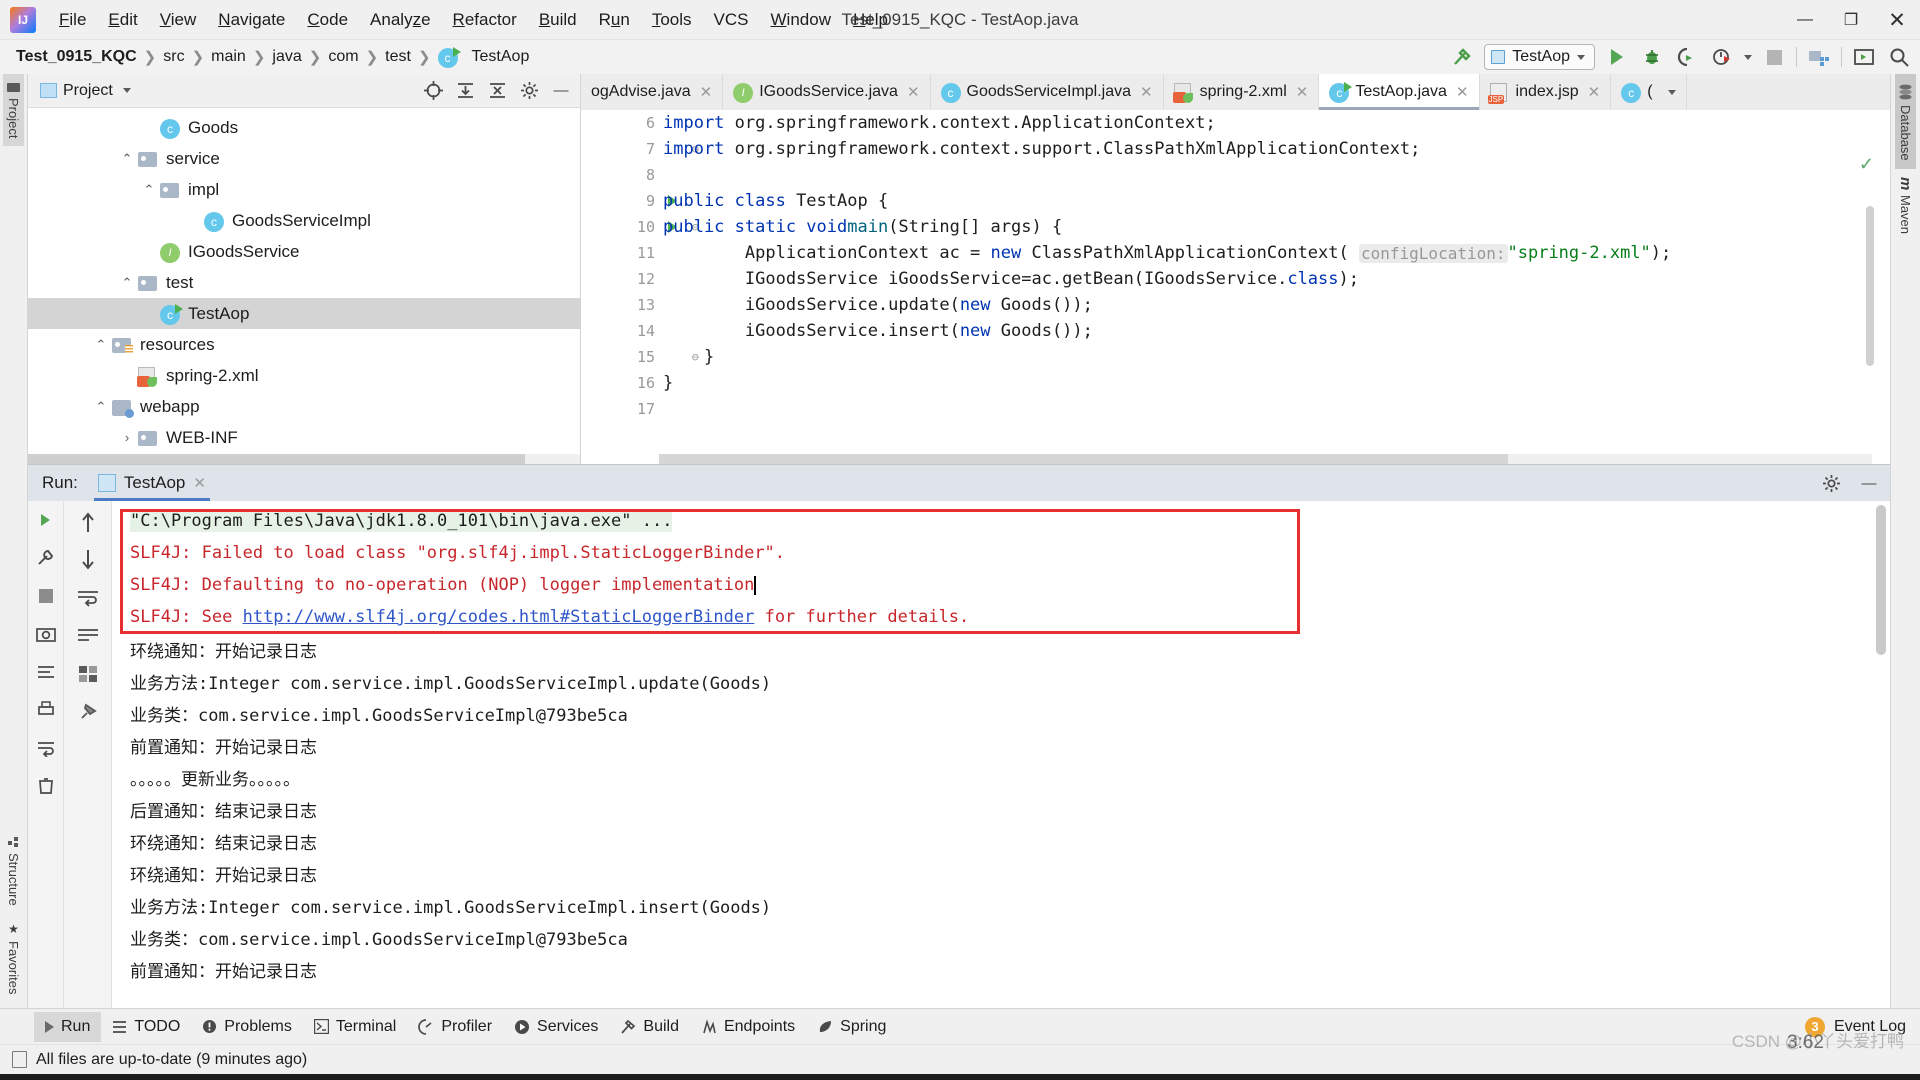 Image resolution: width=1920 pixels, height=1080 pixels. Describe the element at coordinates (173, 57) in the screenshot. I see `breadcrumb-item-src: src` at that location.